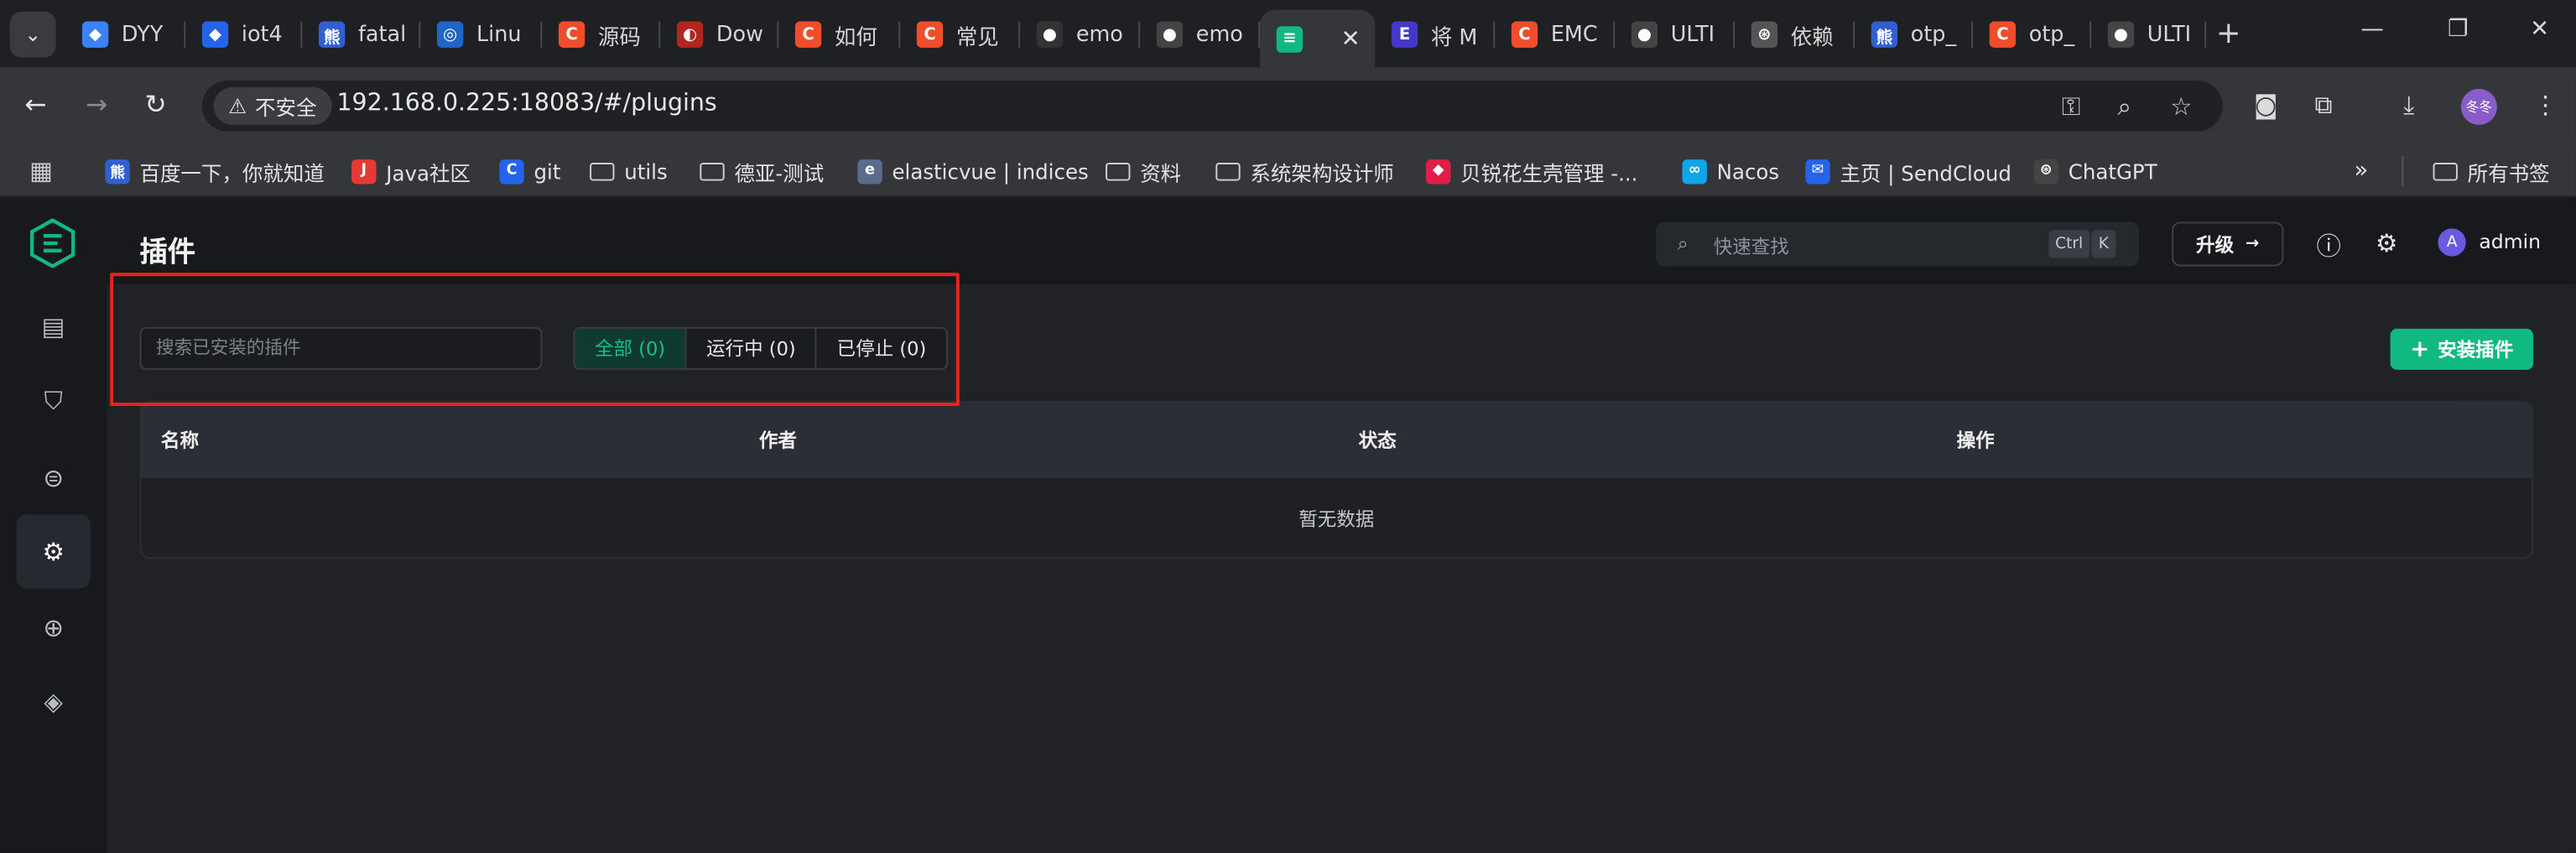 Image resolution: width=2576 pixels, height=853 pixels. Describe the element at coordinates (2228, 244) in the screenshot. I see `upgrade-button: 升级 →` at that location.